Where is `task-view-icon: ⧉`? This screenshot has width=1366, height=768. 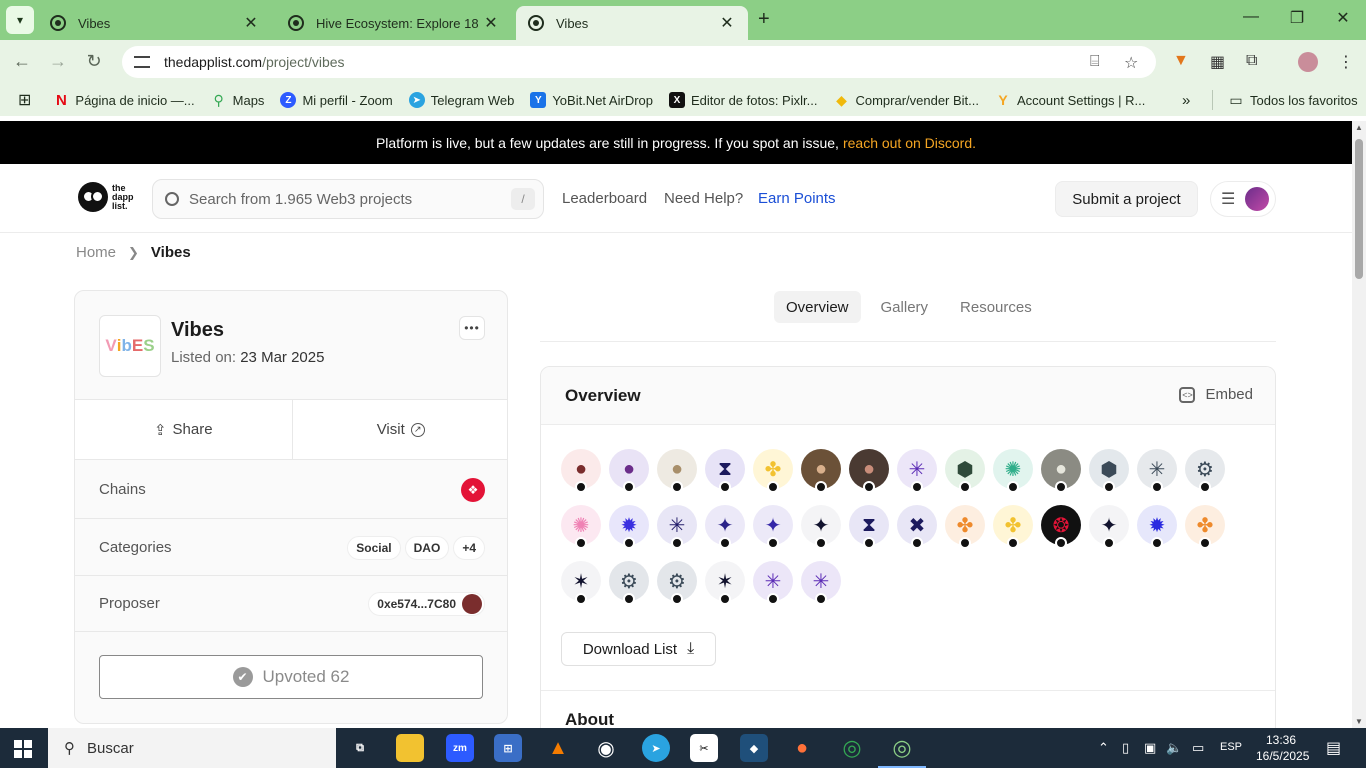
task-view-icon: ⧉ is located at coordinates (360, 748).